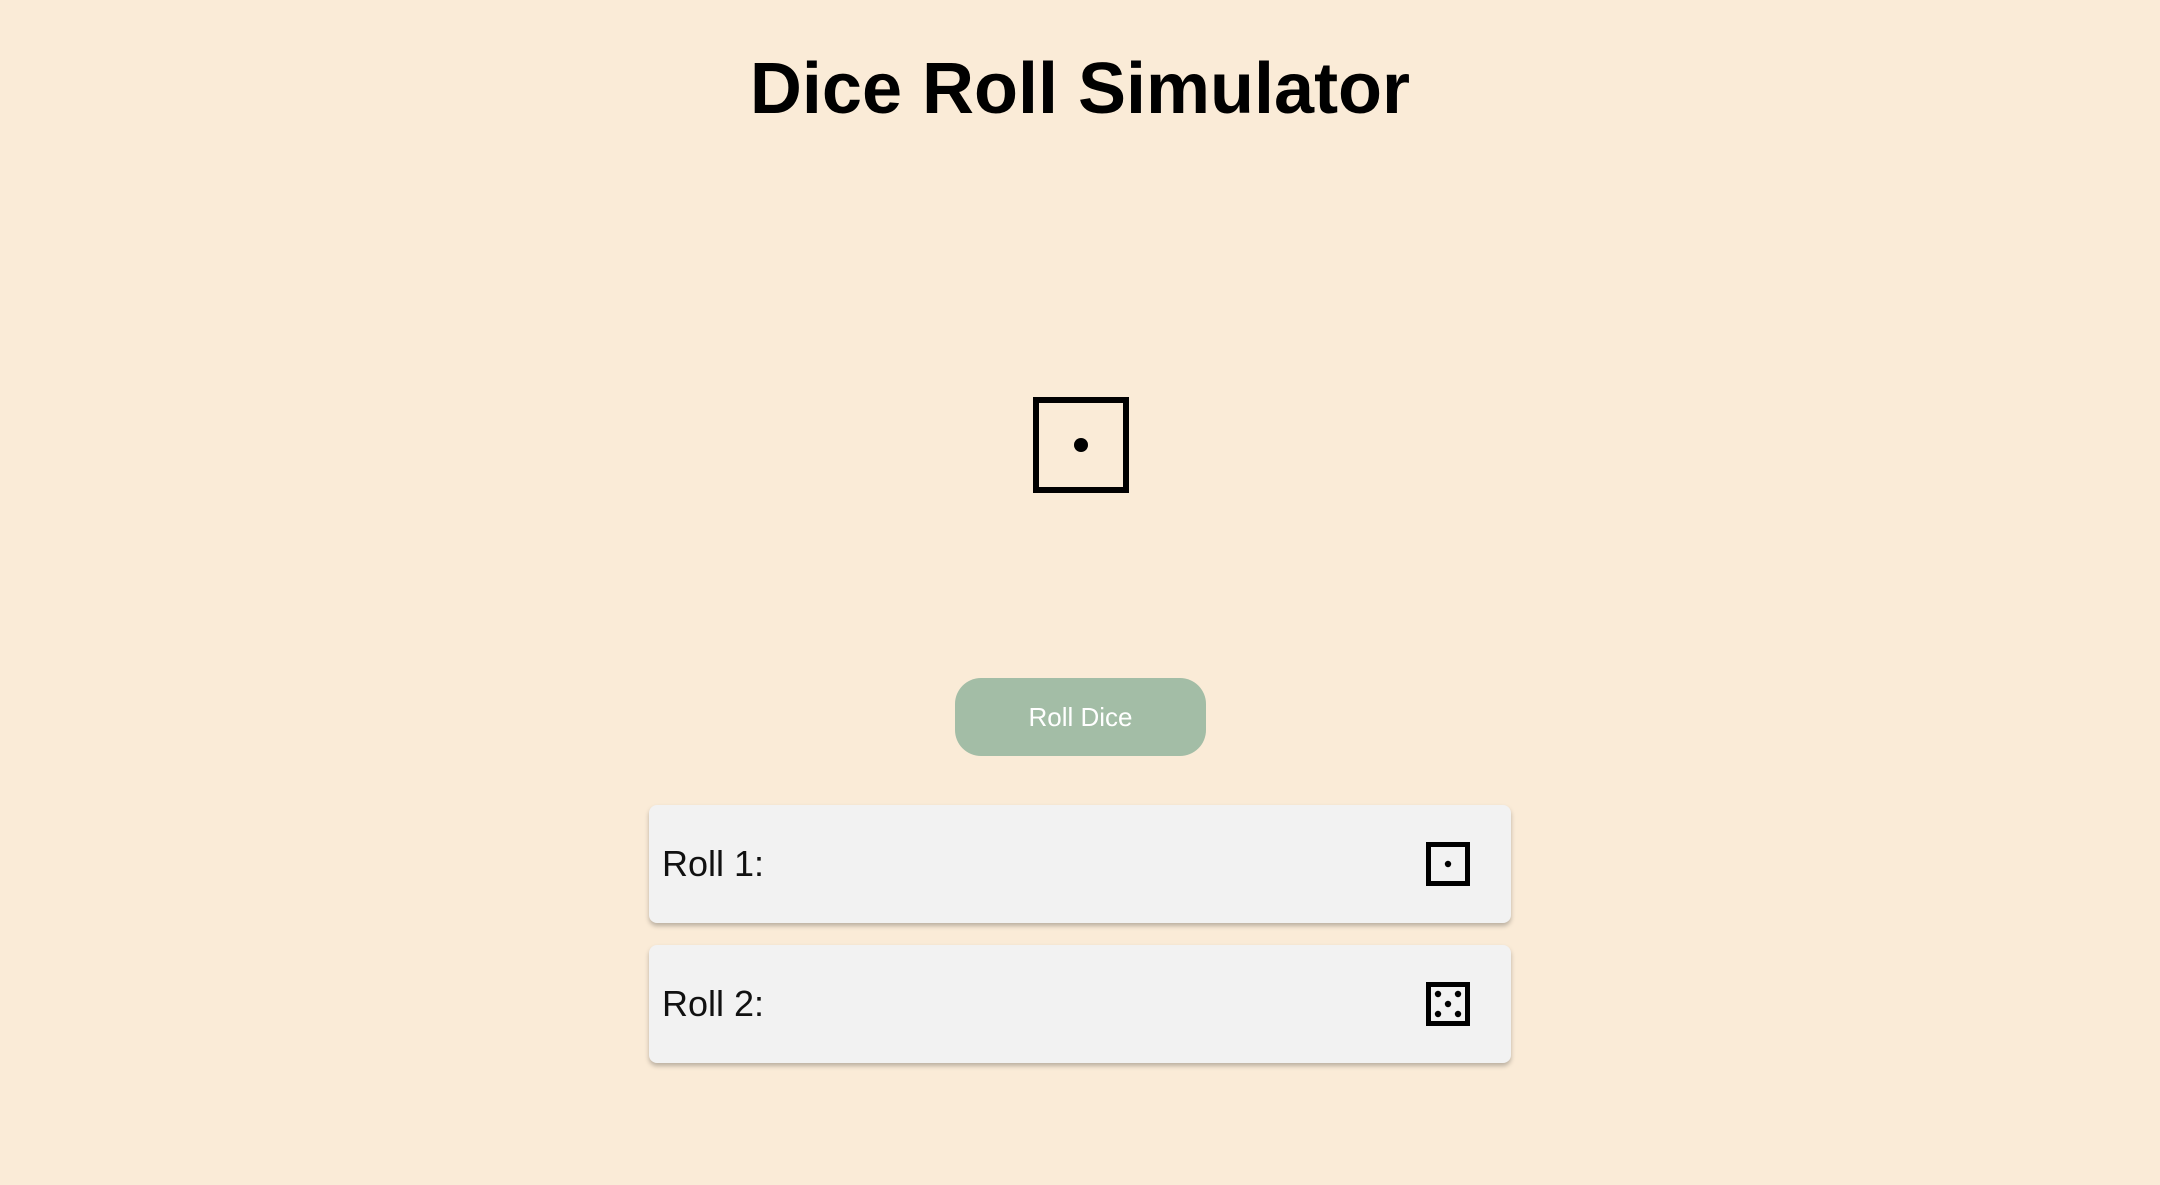 The height and width of the screenshot is (1185, 2160). Describe the element at coordinates (1080, 1004) in the screenshot. I see `roll-history-item: Roll 2:` at that location.